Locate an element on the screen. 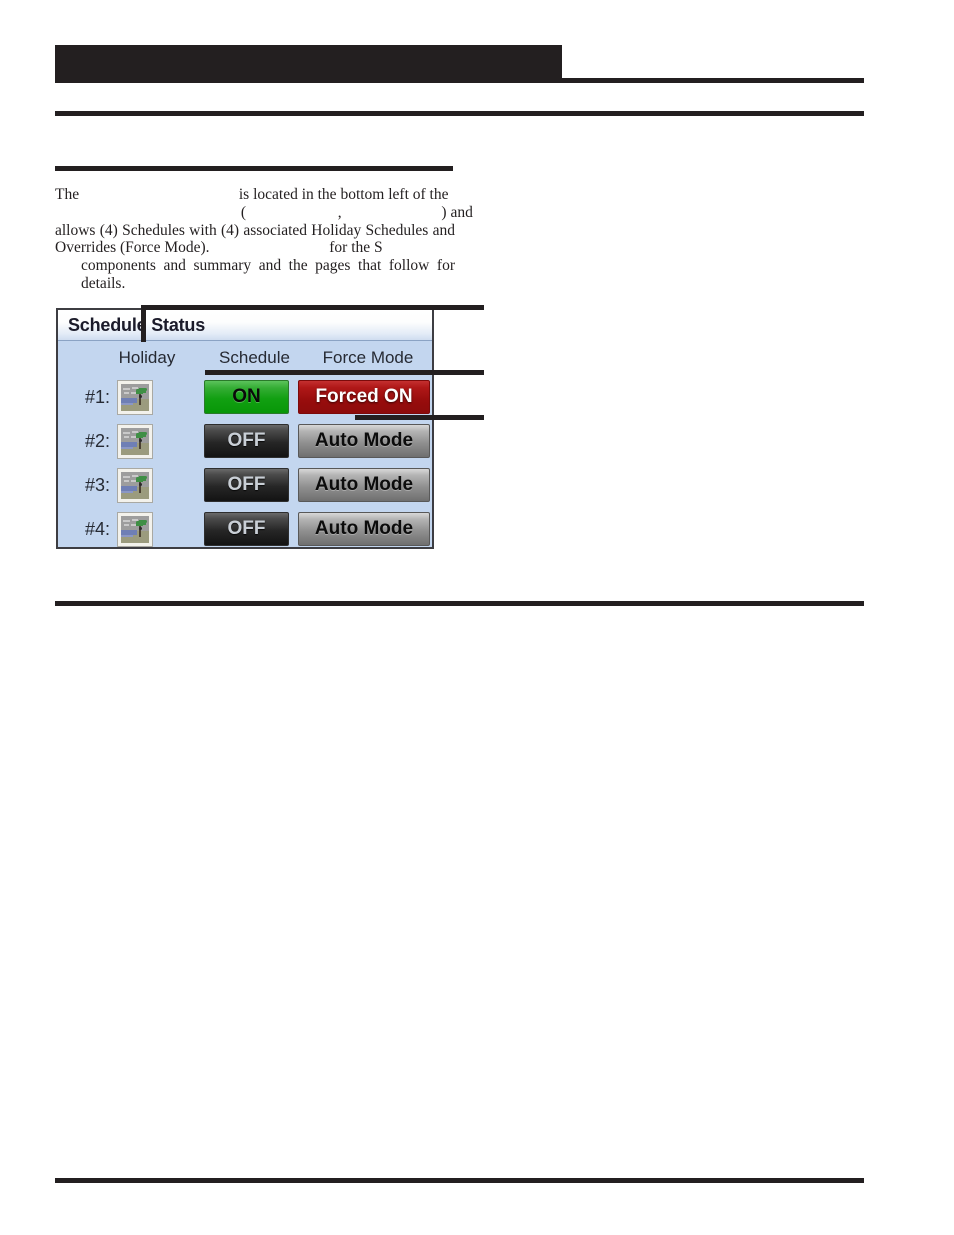 This screenshot has width=954, height=1235. schedule-row-label: #2: is located at coordinates (97, 440).